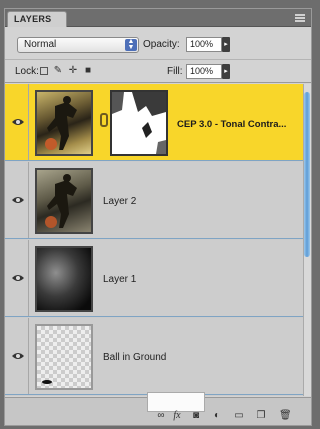 This screenshot has height=429, width=320. Describe the element at coordinates (176, 402) in the screenshot. I see `footer-blank-field` at that location.